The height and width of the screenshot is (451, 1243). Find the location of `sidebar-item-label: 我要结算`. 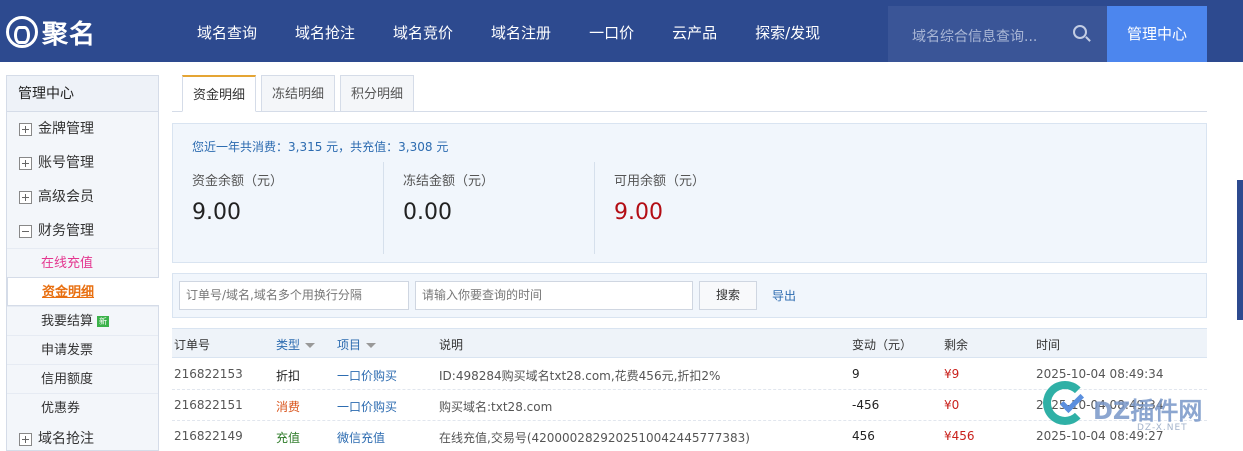

sidebar-item-label: 我要结算 is located at coordinates (67, 321).